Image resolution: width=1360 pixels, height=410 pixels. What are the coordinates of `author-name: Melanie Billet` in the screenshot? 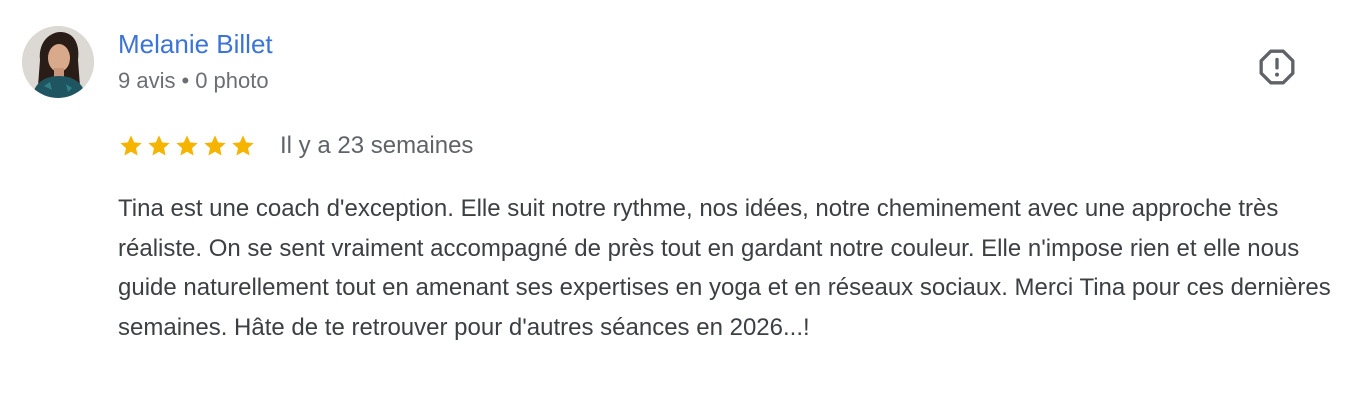 It's located at (195, 44).